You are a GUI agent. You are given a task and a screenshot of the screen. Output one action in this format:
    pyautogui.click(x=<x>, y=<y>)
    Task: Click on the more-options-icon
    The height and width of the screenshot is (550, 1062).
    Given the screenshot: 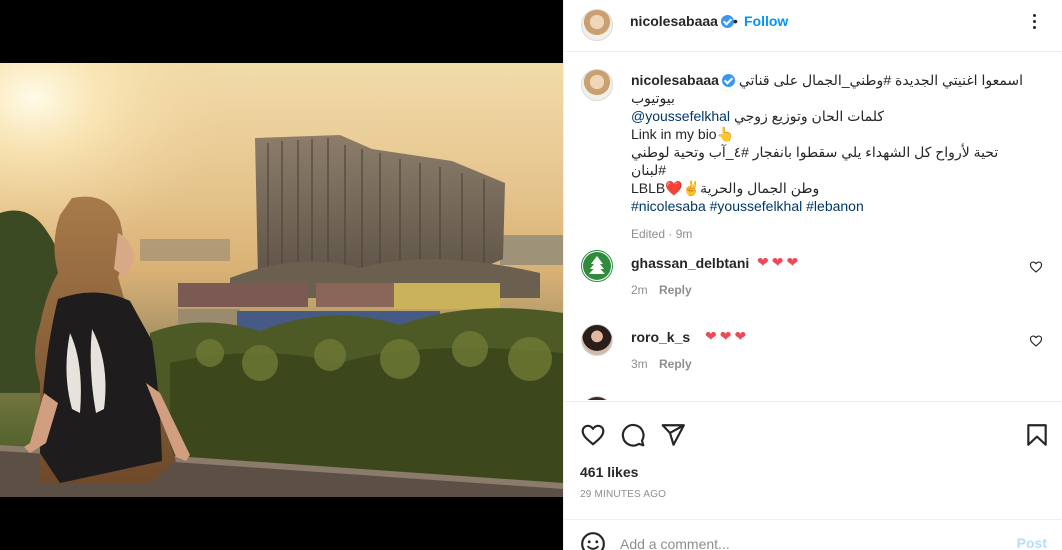 What is the action you would take?
    pyautogui.click(x=1035, y=22)
    